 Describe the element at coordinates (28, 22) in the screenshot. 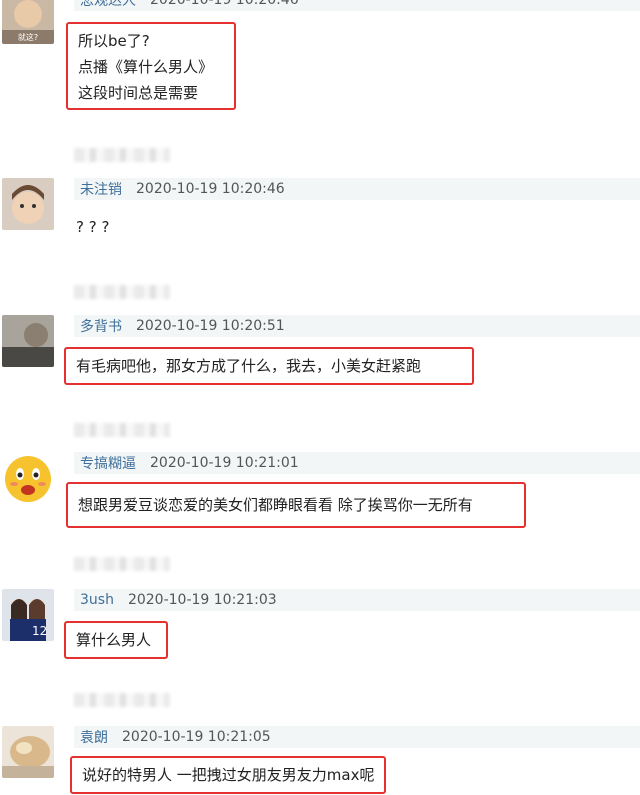

I see `avatar: 就这?` at that location.